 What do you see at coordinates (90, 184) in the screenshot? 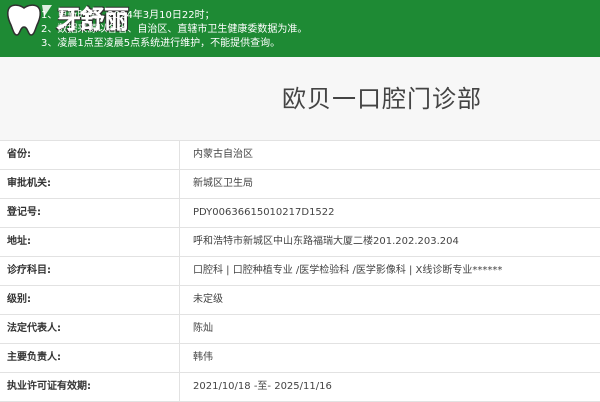
I see `info-label: 审批机关:` at bounding box center [90, 184].